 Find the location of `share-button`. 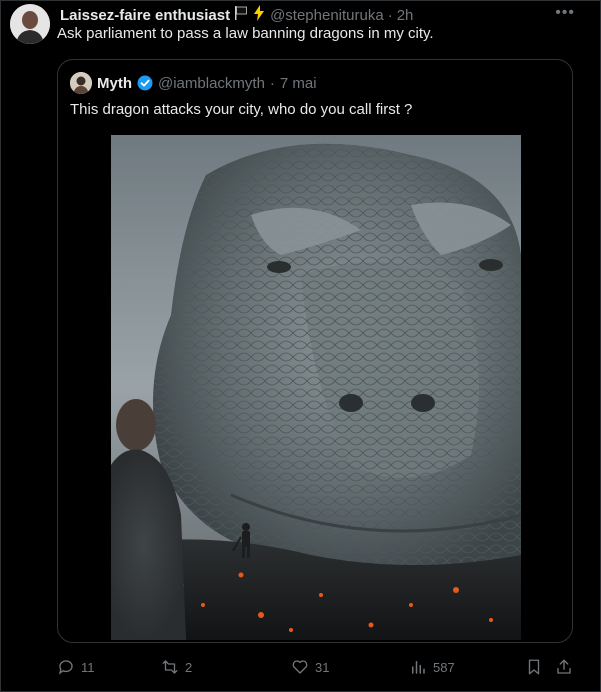

share-button is located at coordinates (564, 667).